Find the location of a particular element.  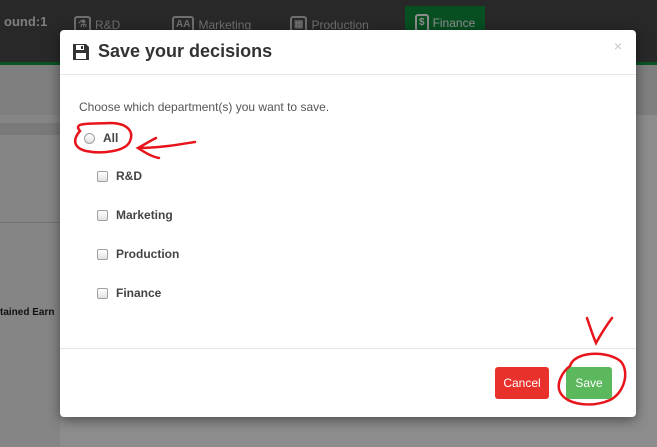

close-icon: × is located at coordinates (618, 46).